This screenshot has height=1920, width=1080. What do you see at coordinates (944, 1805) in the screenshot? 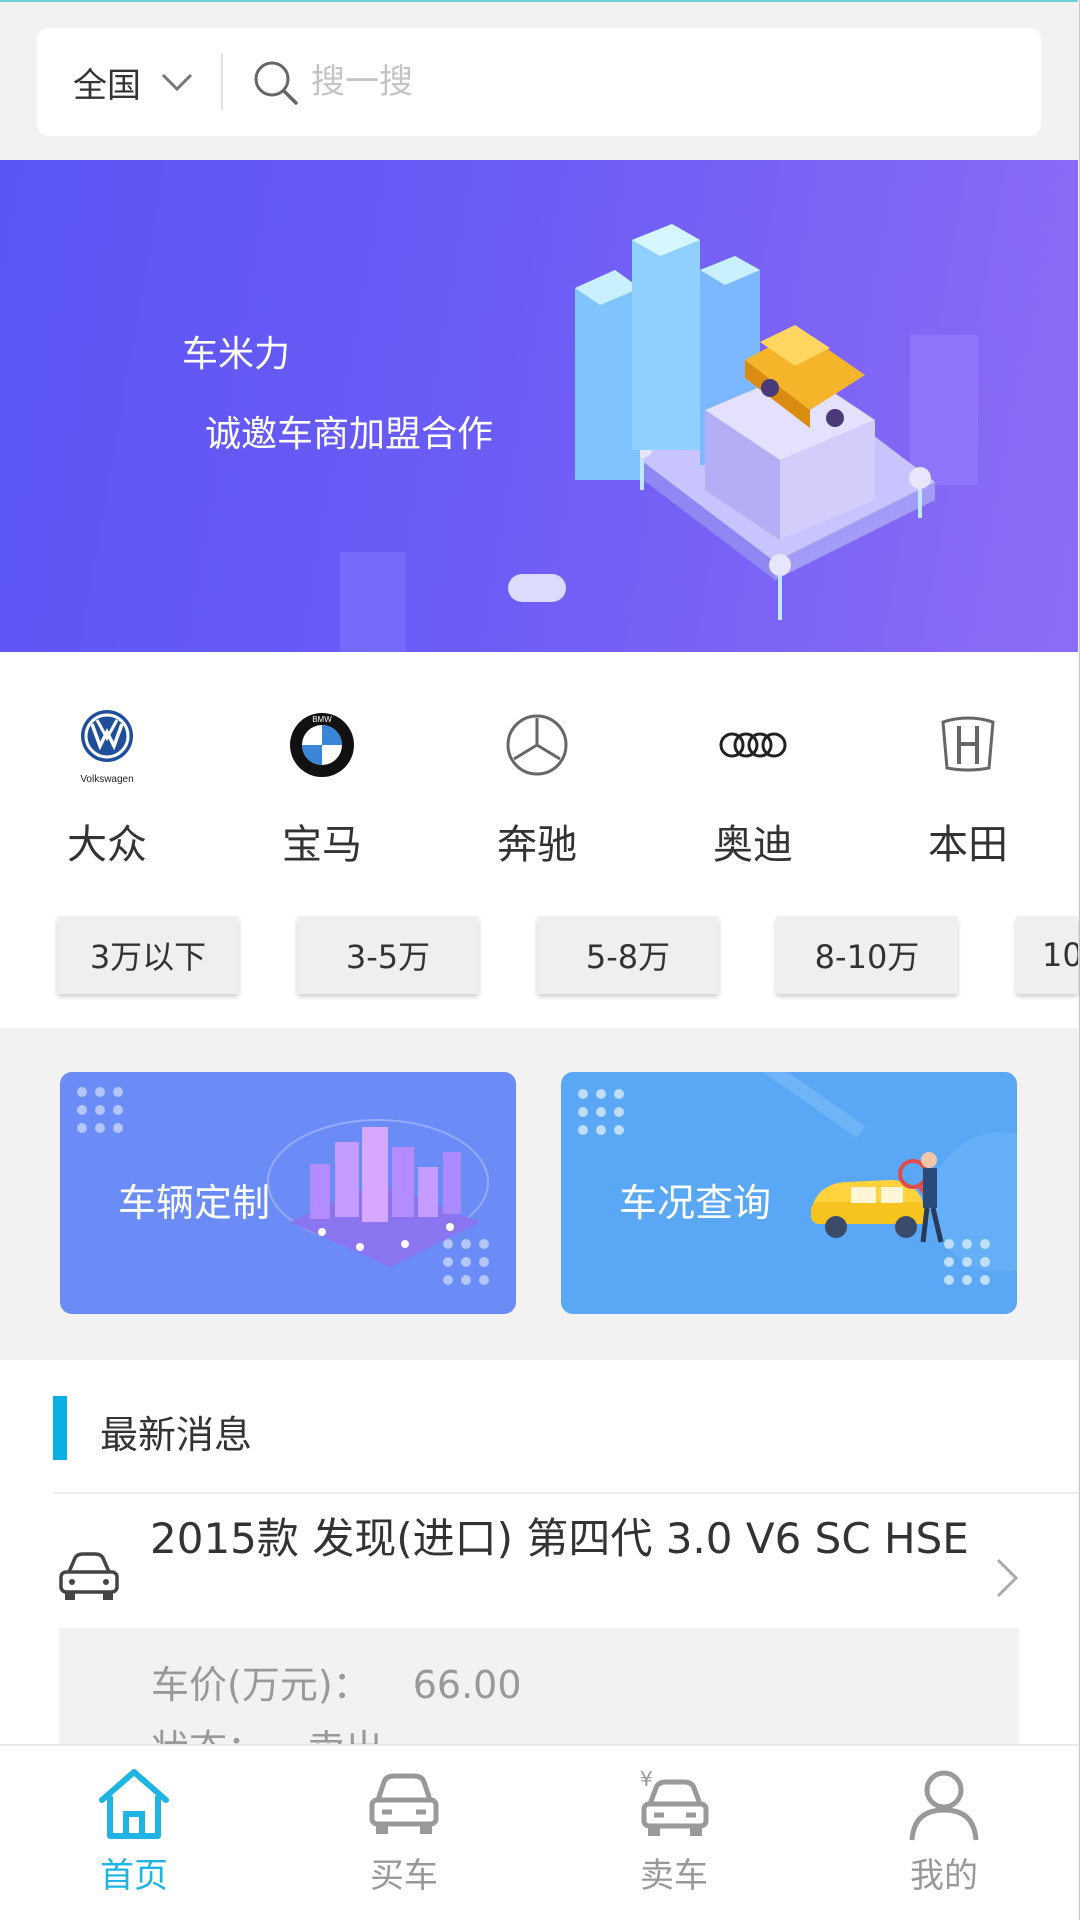
I see `user-icon` at bounding box center [944, 1805].